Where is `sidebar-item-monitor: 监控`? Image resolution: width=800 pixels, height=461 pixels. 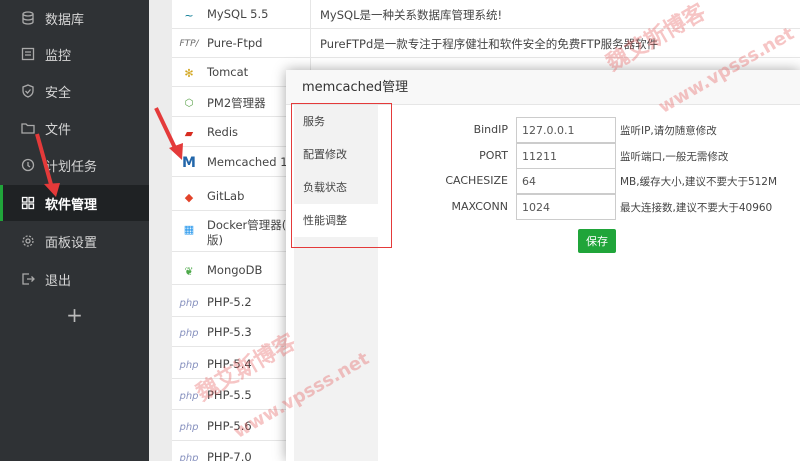
sidebar-item-monitor: 监控 is located at coordinates (74, 54).